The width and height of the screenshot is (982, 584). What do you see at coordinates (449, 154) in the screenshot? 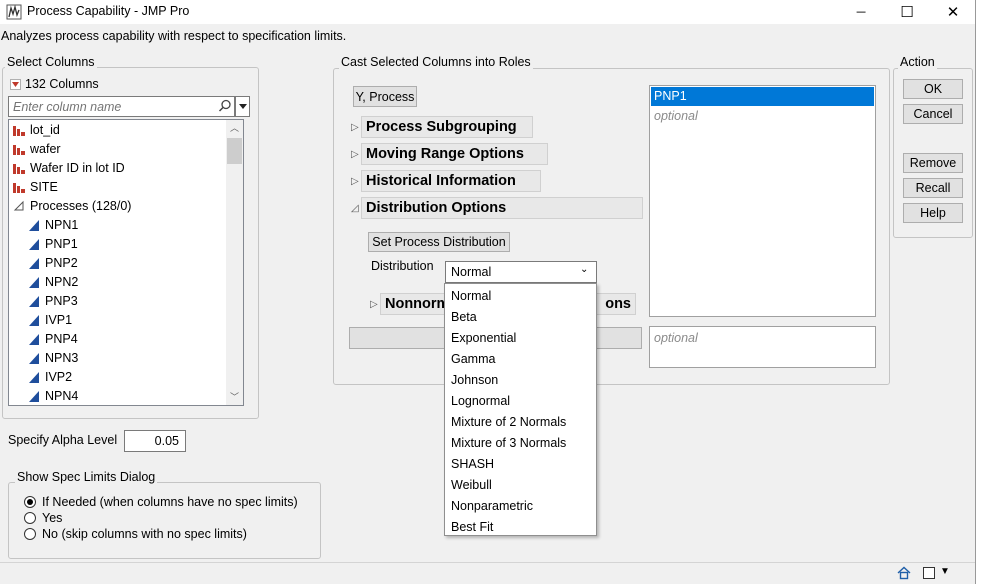
I see `section-moving-range: ▷ Moving Range Options` at bounding box center [449, 154].